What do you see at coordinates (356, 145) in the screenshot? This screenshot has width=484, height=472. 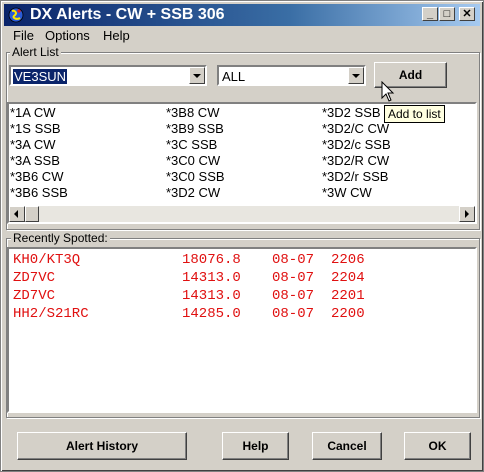 I see `list-item: *3D2/c SSB` at bounding box center [356, 145].